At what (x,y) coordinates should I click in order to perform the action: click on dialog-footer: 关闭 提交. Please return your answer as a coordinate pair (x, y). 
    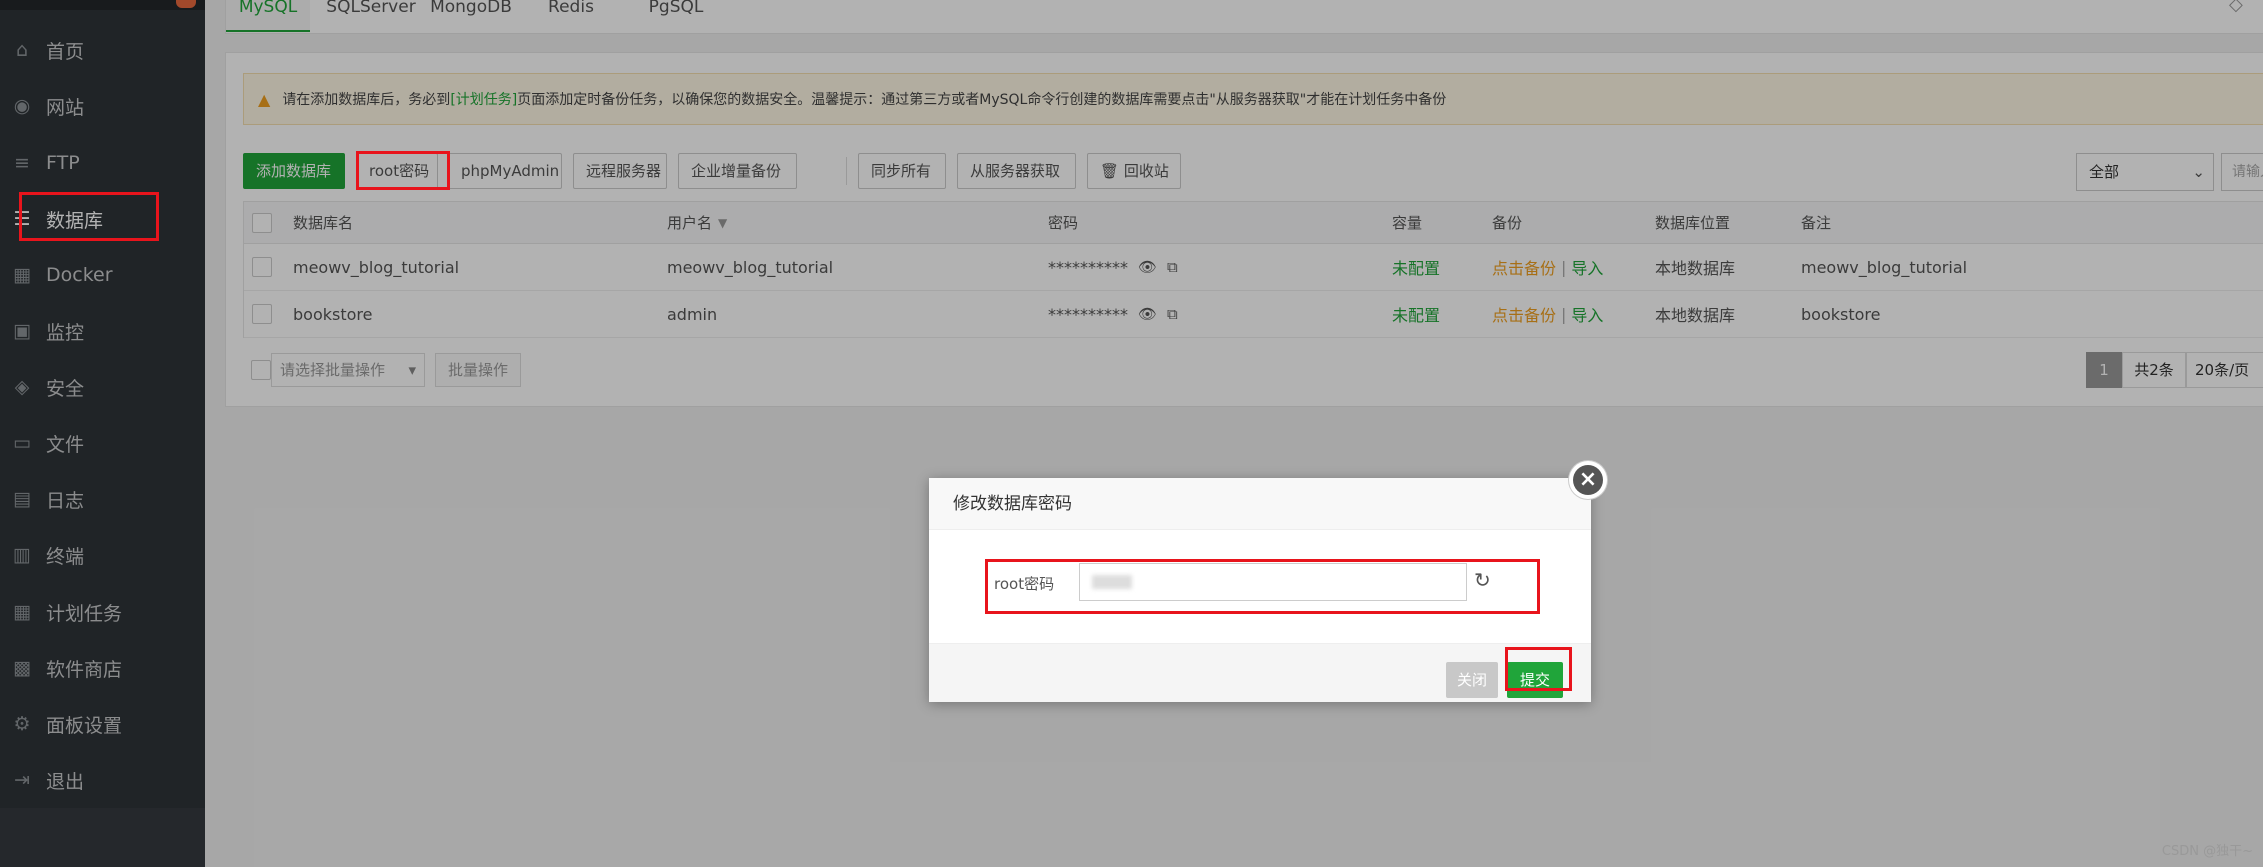
    Looking at the image, I should click on (1260, 672).